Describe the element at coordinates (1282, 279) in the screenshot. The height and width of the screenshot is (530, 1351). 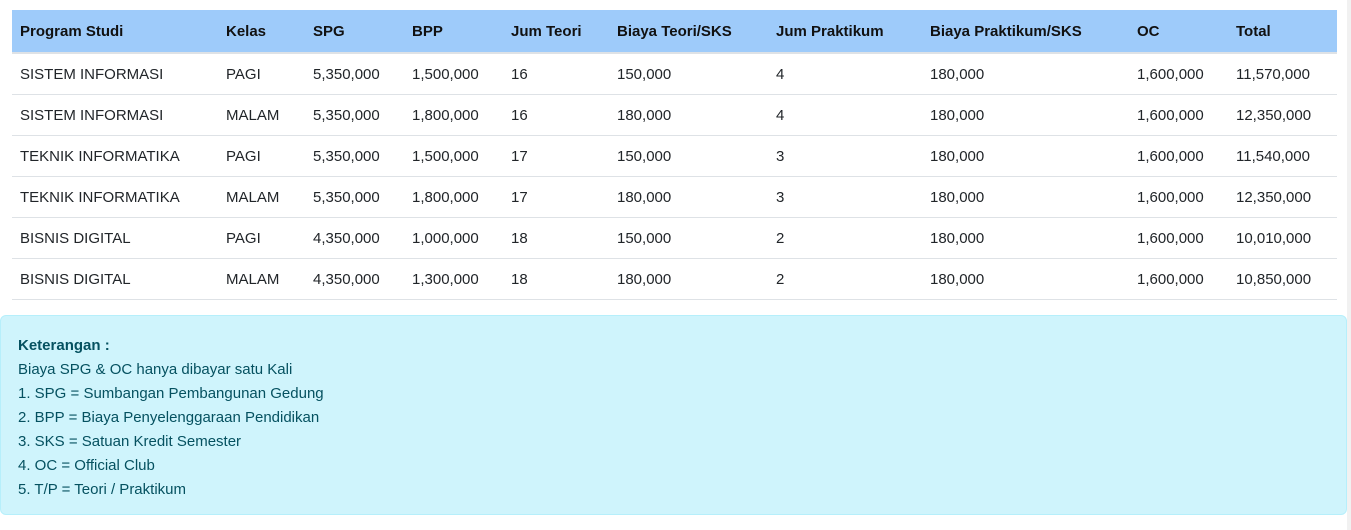
I see `table-cell: 10,850,000` at that location.